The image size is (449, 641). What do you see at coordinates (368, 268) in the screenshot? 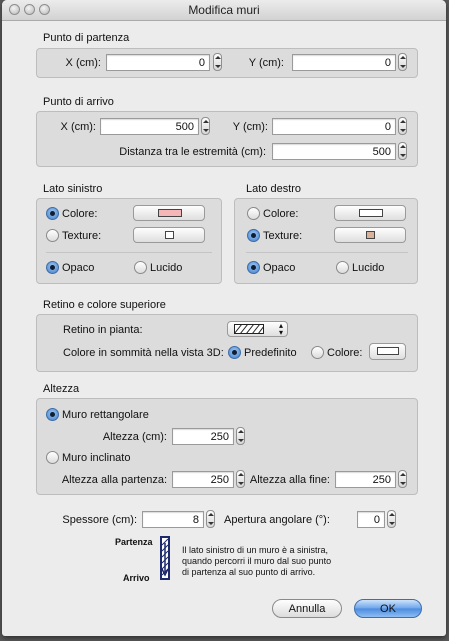
I see `right-shiny-label: Lucido` at bounding box center [368, 268].